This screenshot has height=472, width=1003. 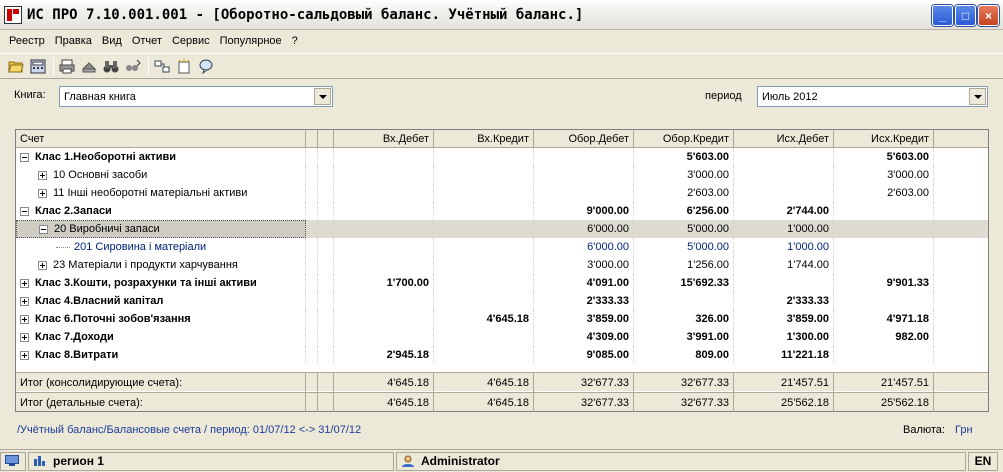 What do you see at coordinates (784, 337) in the screenshot?
I see `isx-debit-cell: 1'300.00` at bounding box center [784, 337].